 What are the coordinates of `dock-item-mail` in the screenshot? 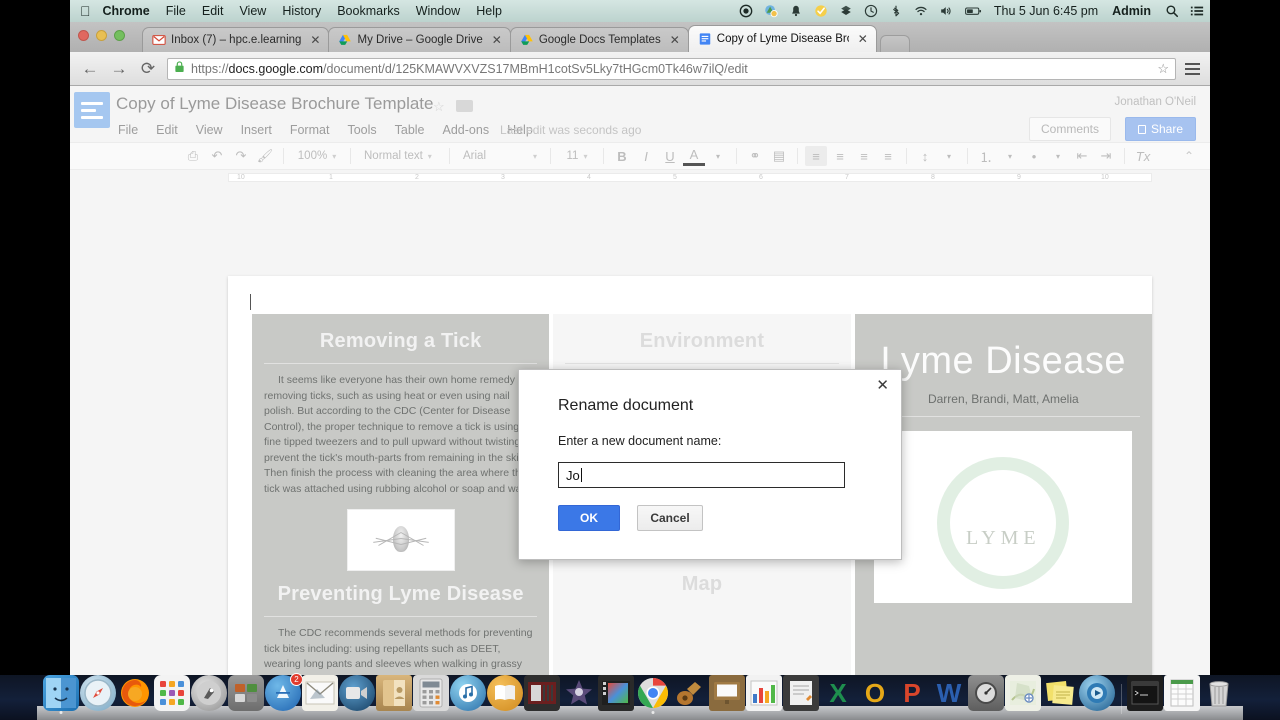 It's located at (320, 693).